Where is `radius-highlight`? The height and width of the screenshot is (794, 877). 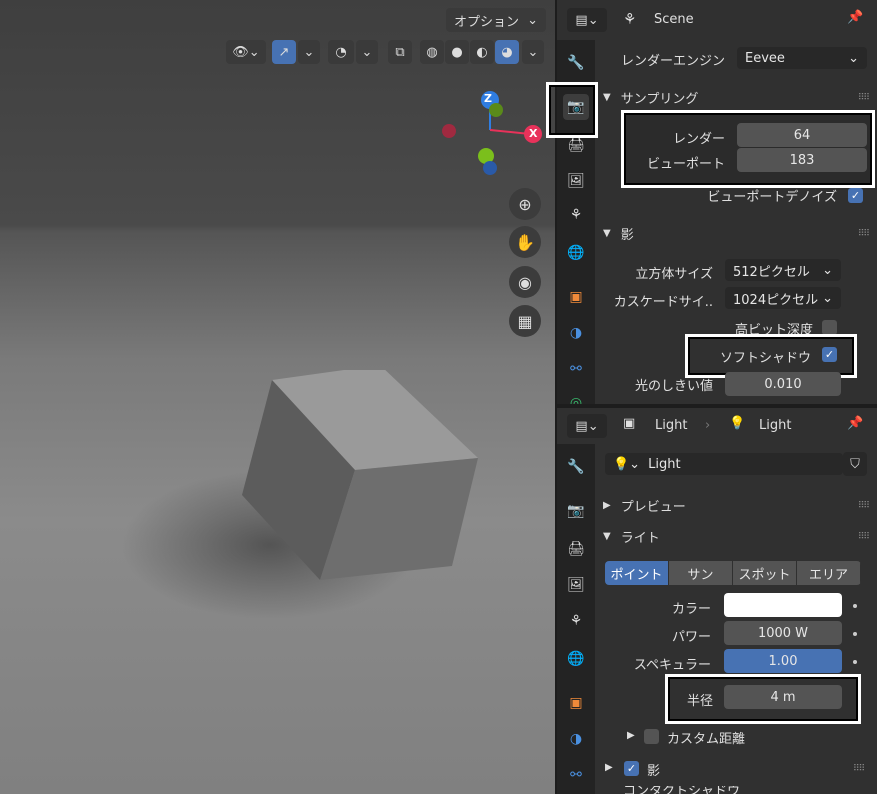
radius-highlight is located at coordinates (763, 699).